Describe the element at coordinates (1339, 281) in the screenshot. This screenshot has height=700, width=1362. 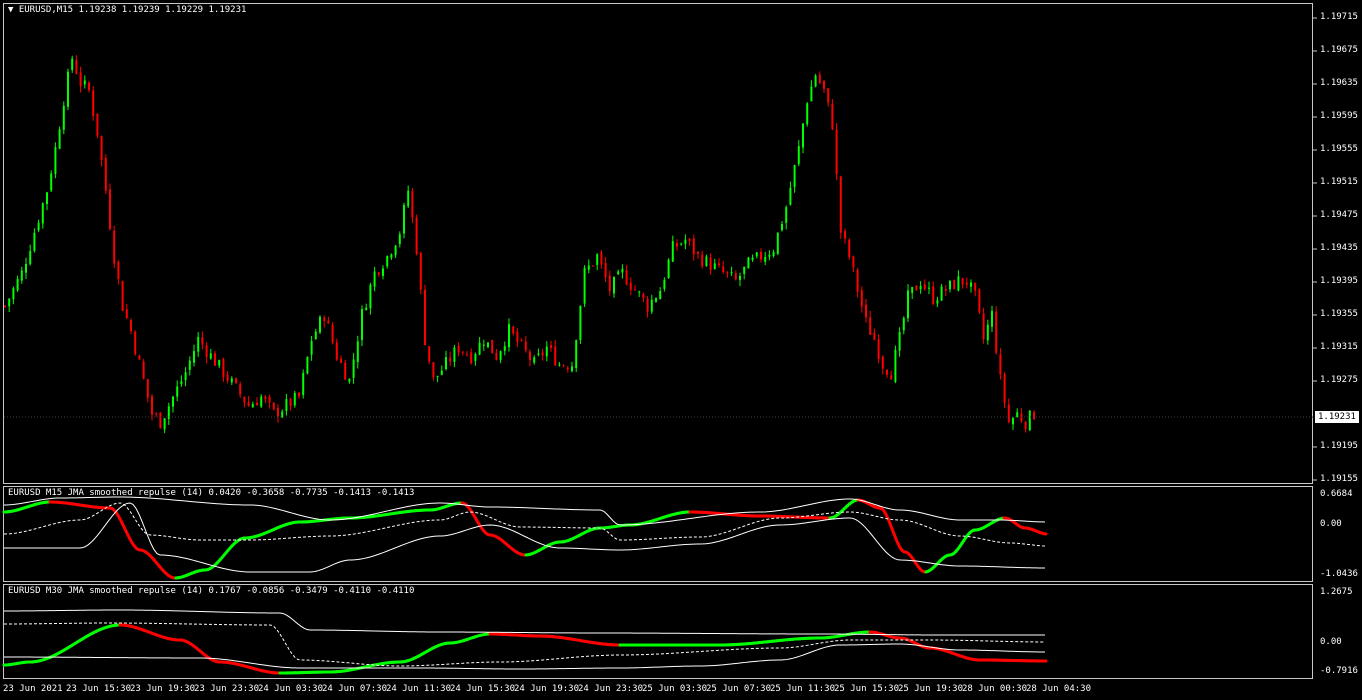
I see `price-tick-label: 1.19395` at that location.